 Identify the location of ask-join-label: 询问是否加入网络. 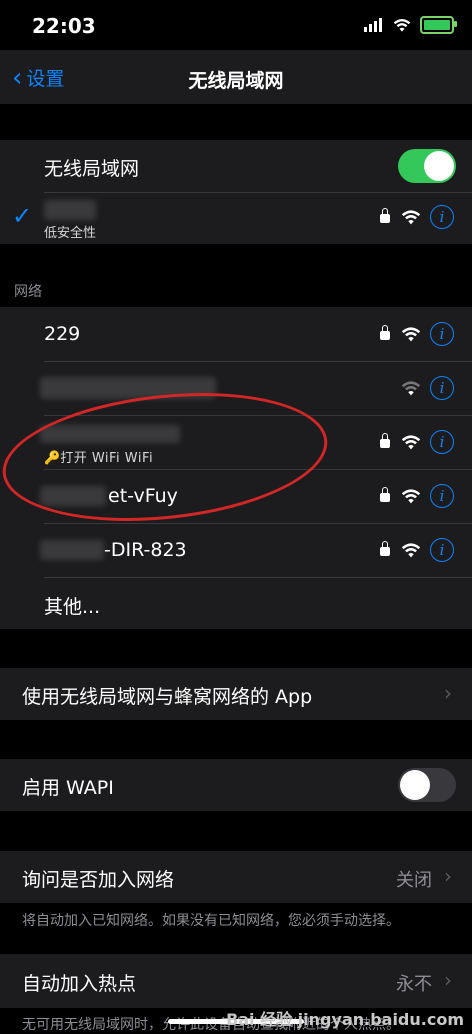
(98, 880).